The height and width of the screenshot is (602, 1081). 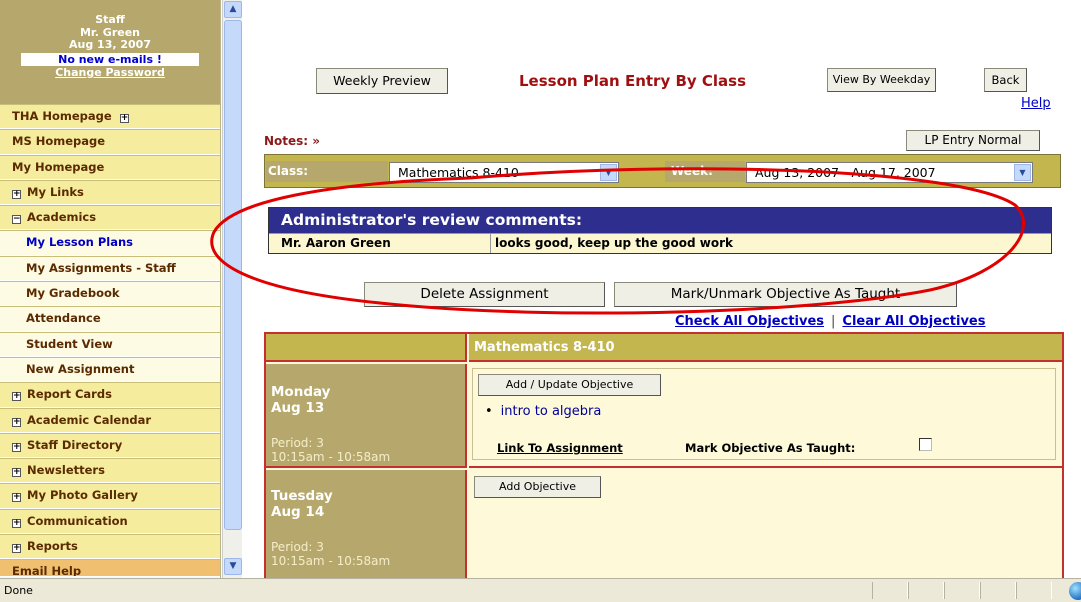 I want to click on day-date: Aug 14, so click(x=298, y=512).